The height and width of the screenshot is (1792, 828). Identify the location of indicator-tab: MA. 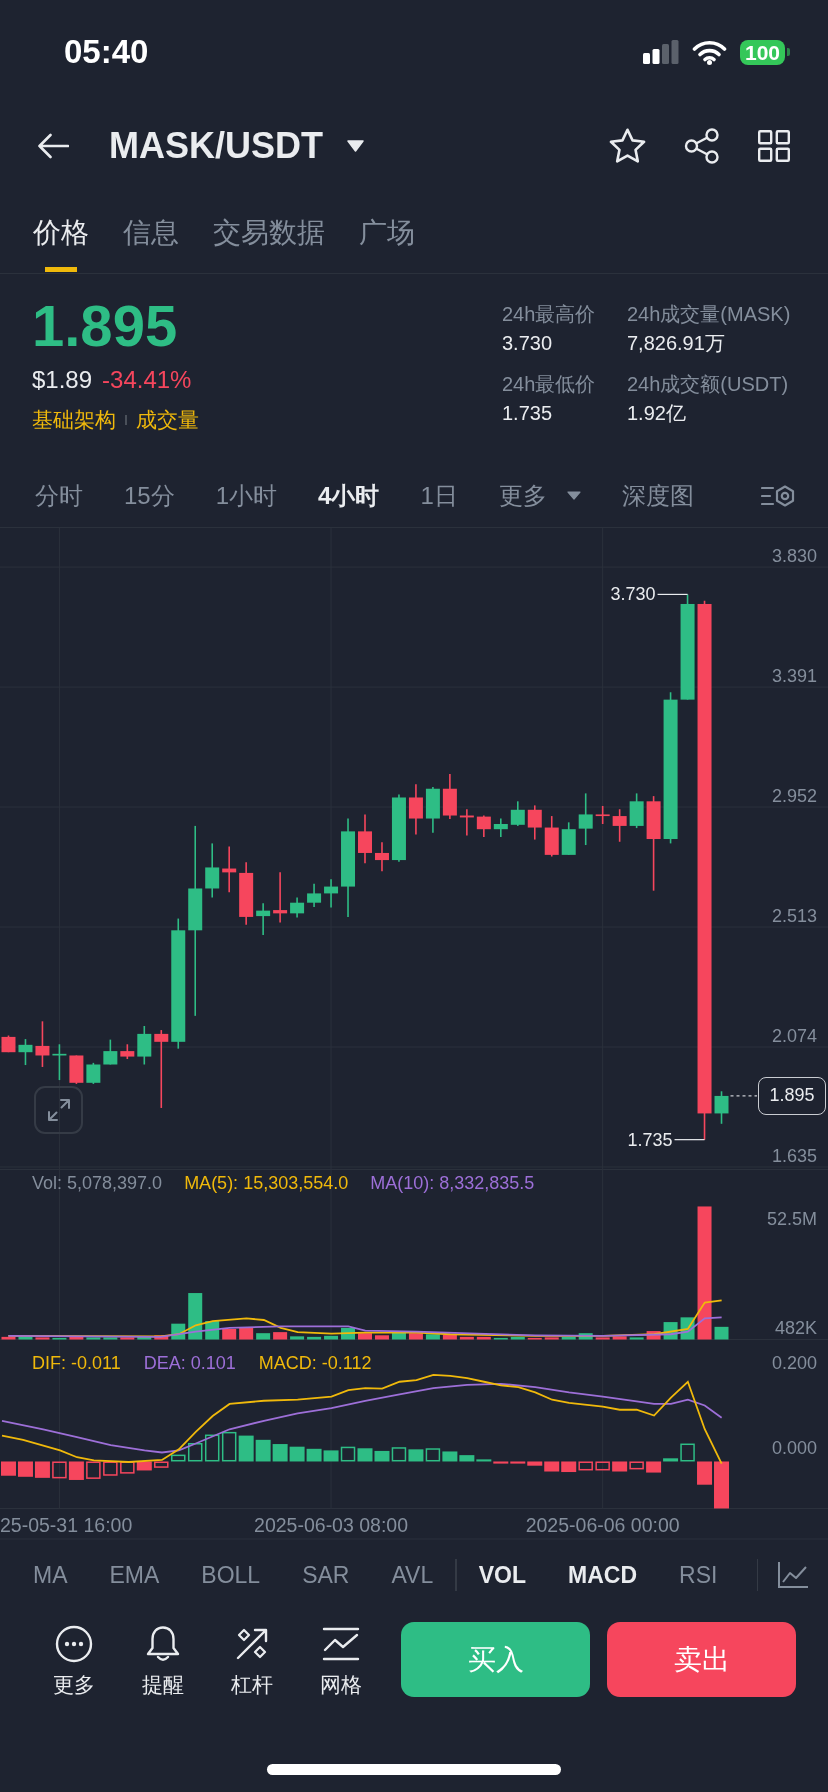
(50, 1575).